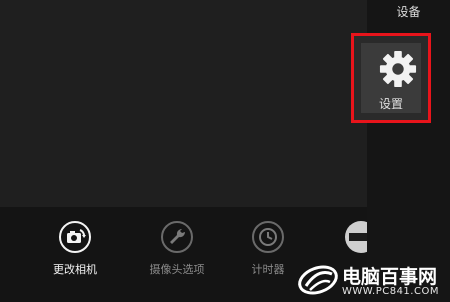  I want to click on settings-label: 设置, so click(390, 104).